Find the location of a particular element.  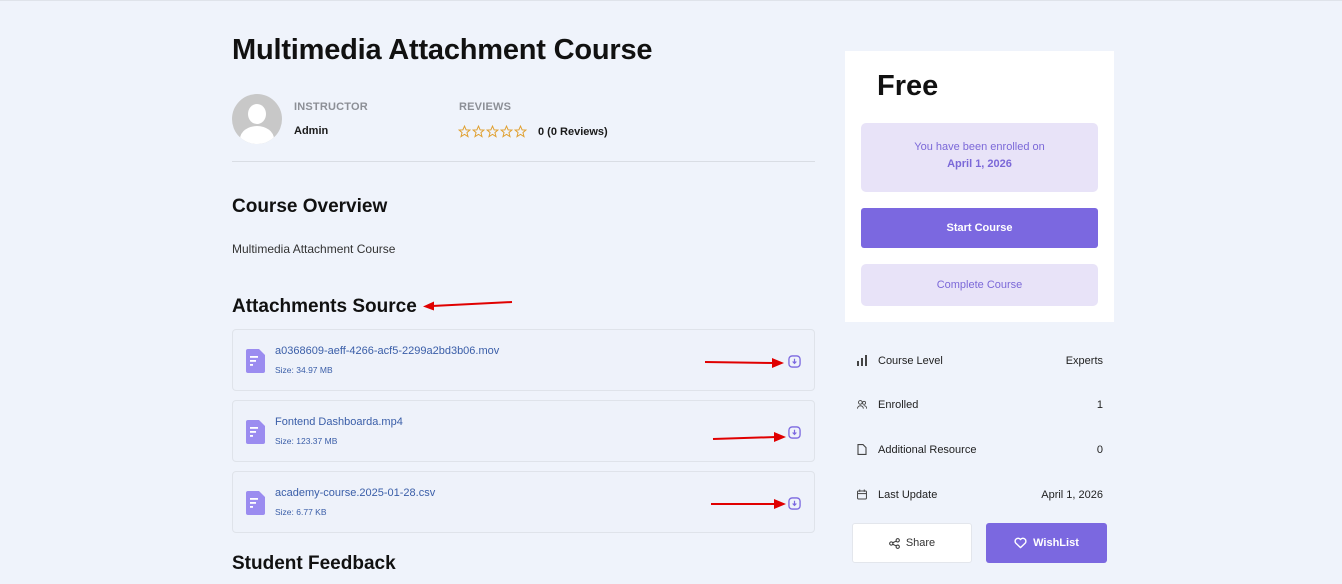

attachment-link: Fontend Dashboarda.mp4 is located at coordinates (339, 422).